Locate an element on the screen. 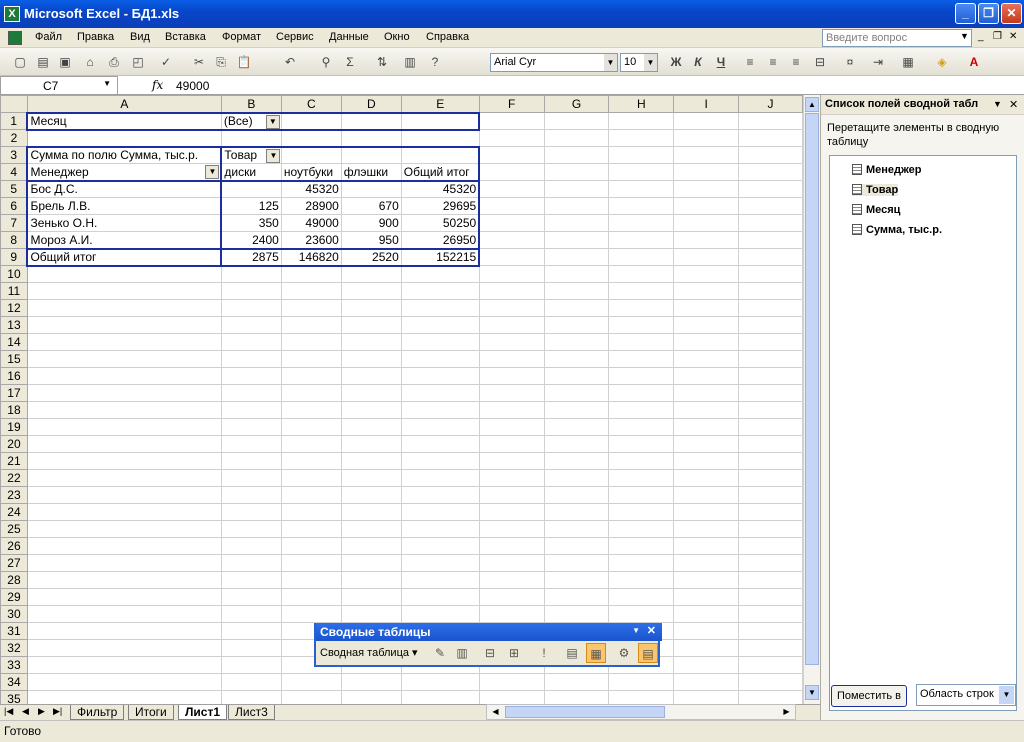 The width and height of the screenshot is (1024, 742). close-button: ✕ is located at coordinates (1011, 13).